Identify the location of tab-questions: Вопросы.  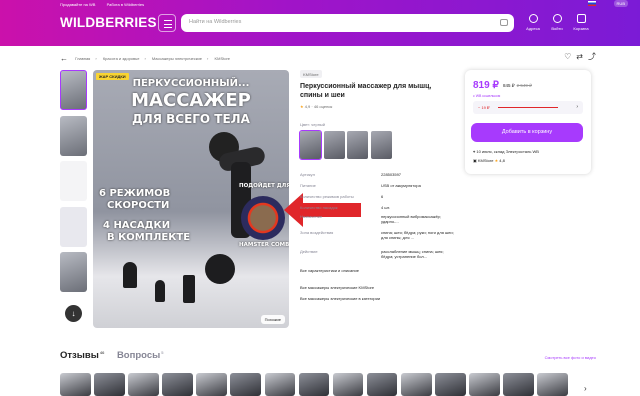
(138, 355).